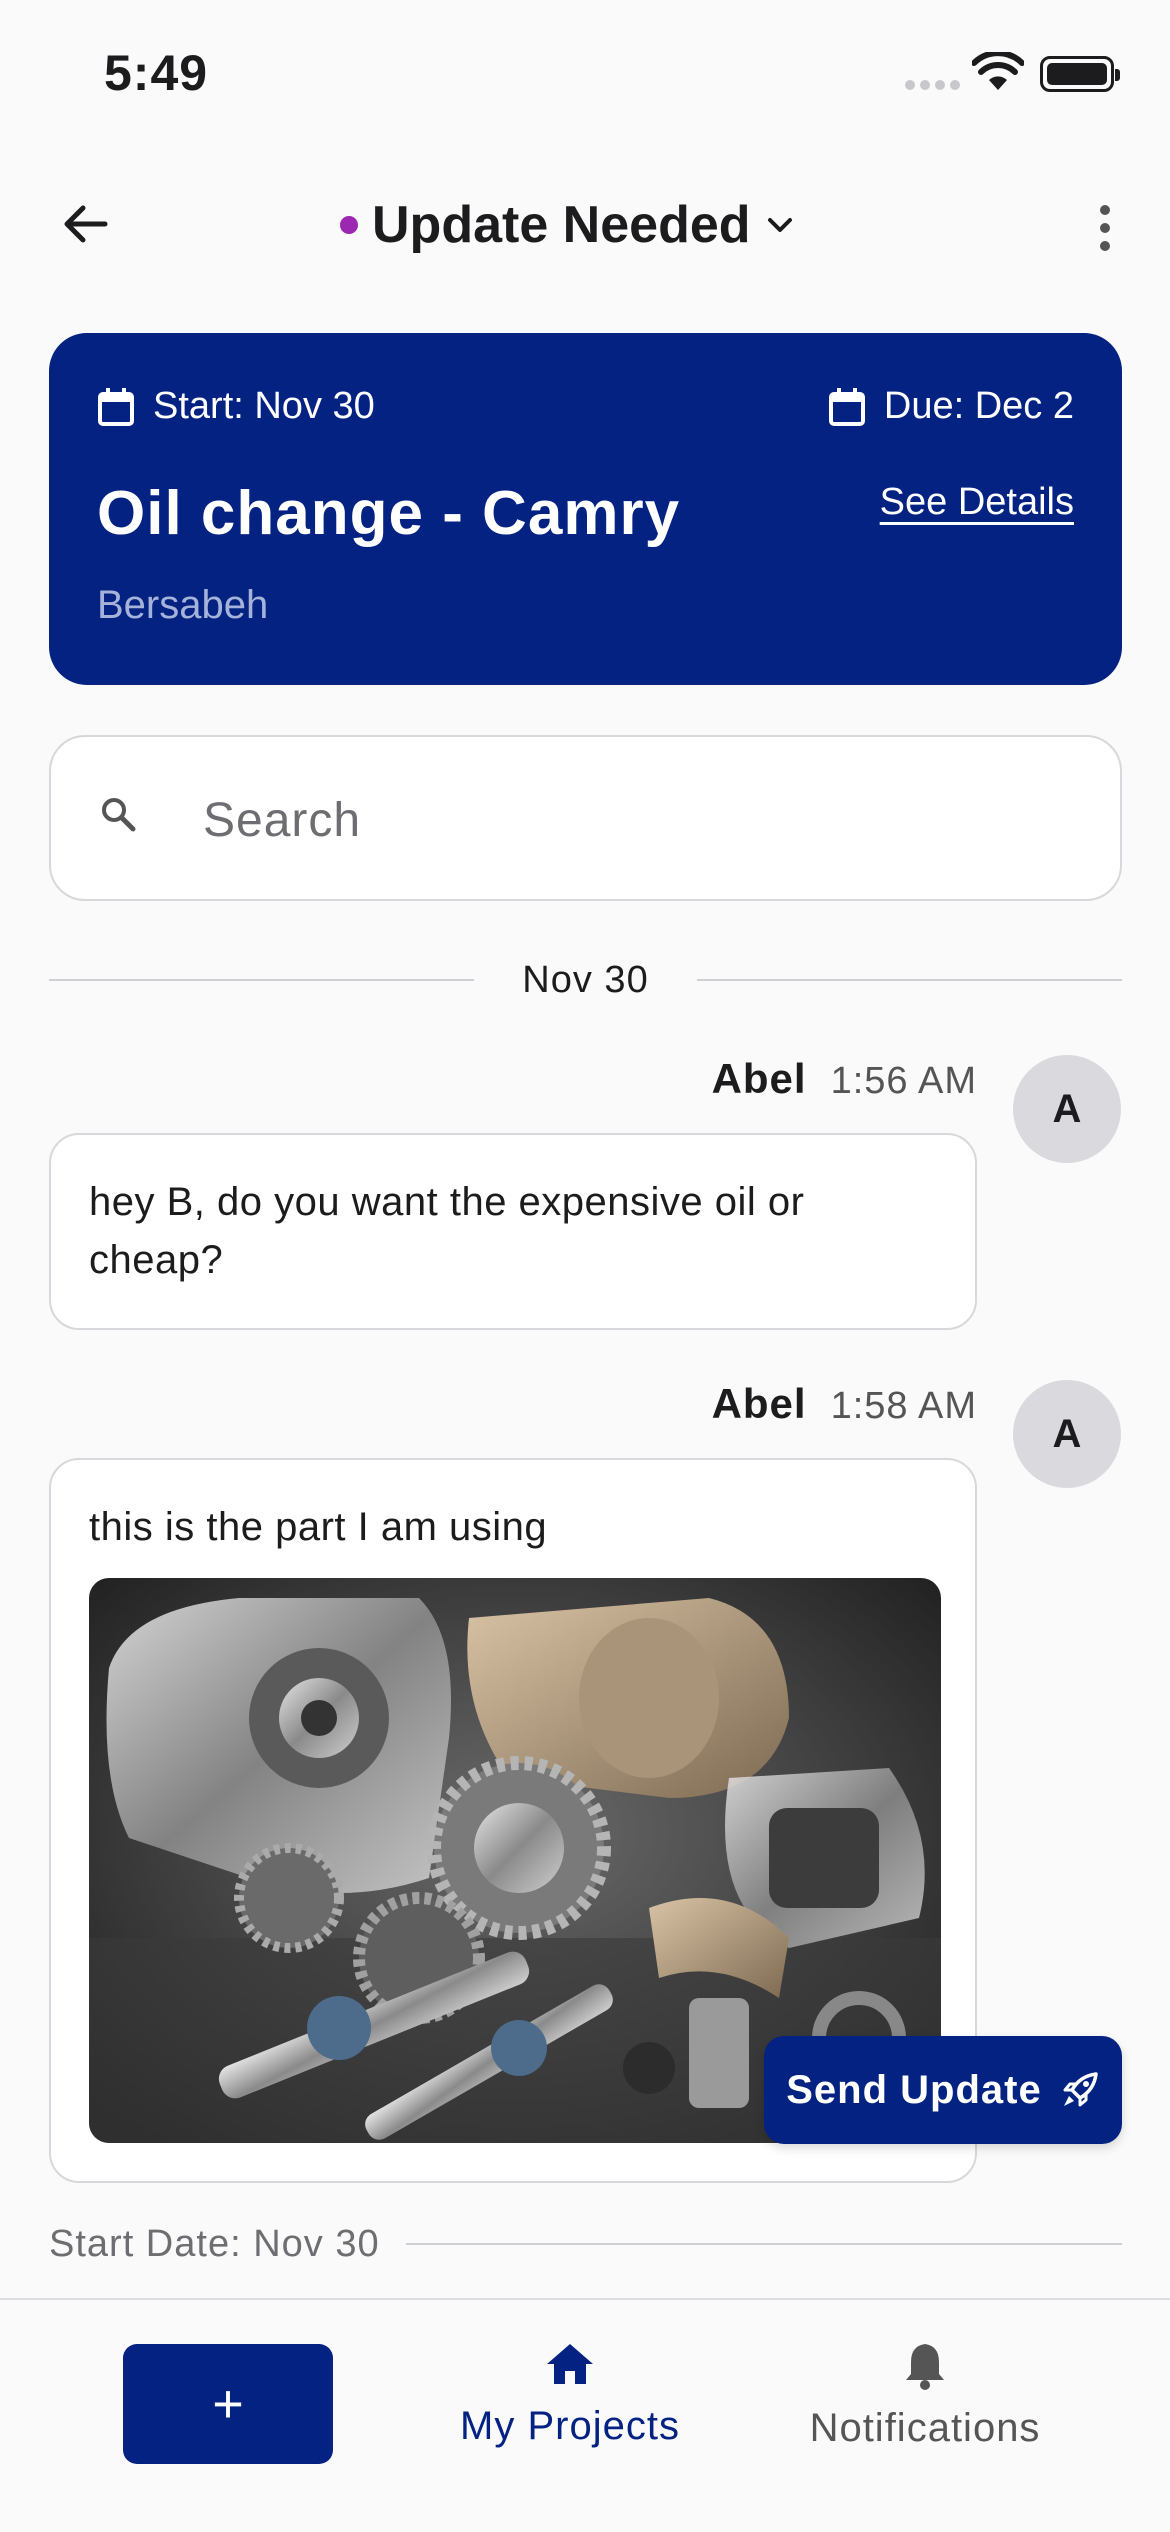 Image resolution: width=1170 pixels, height=2532 pixels. I want to click on send-update-button: Send Update, so click(943, 2090).